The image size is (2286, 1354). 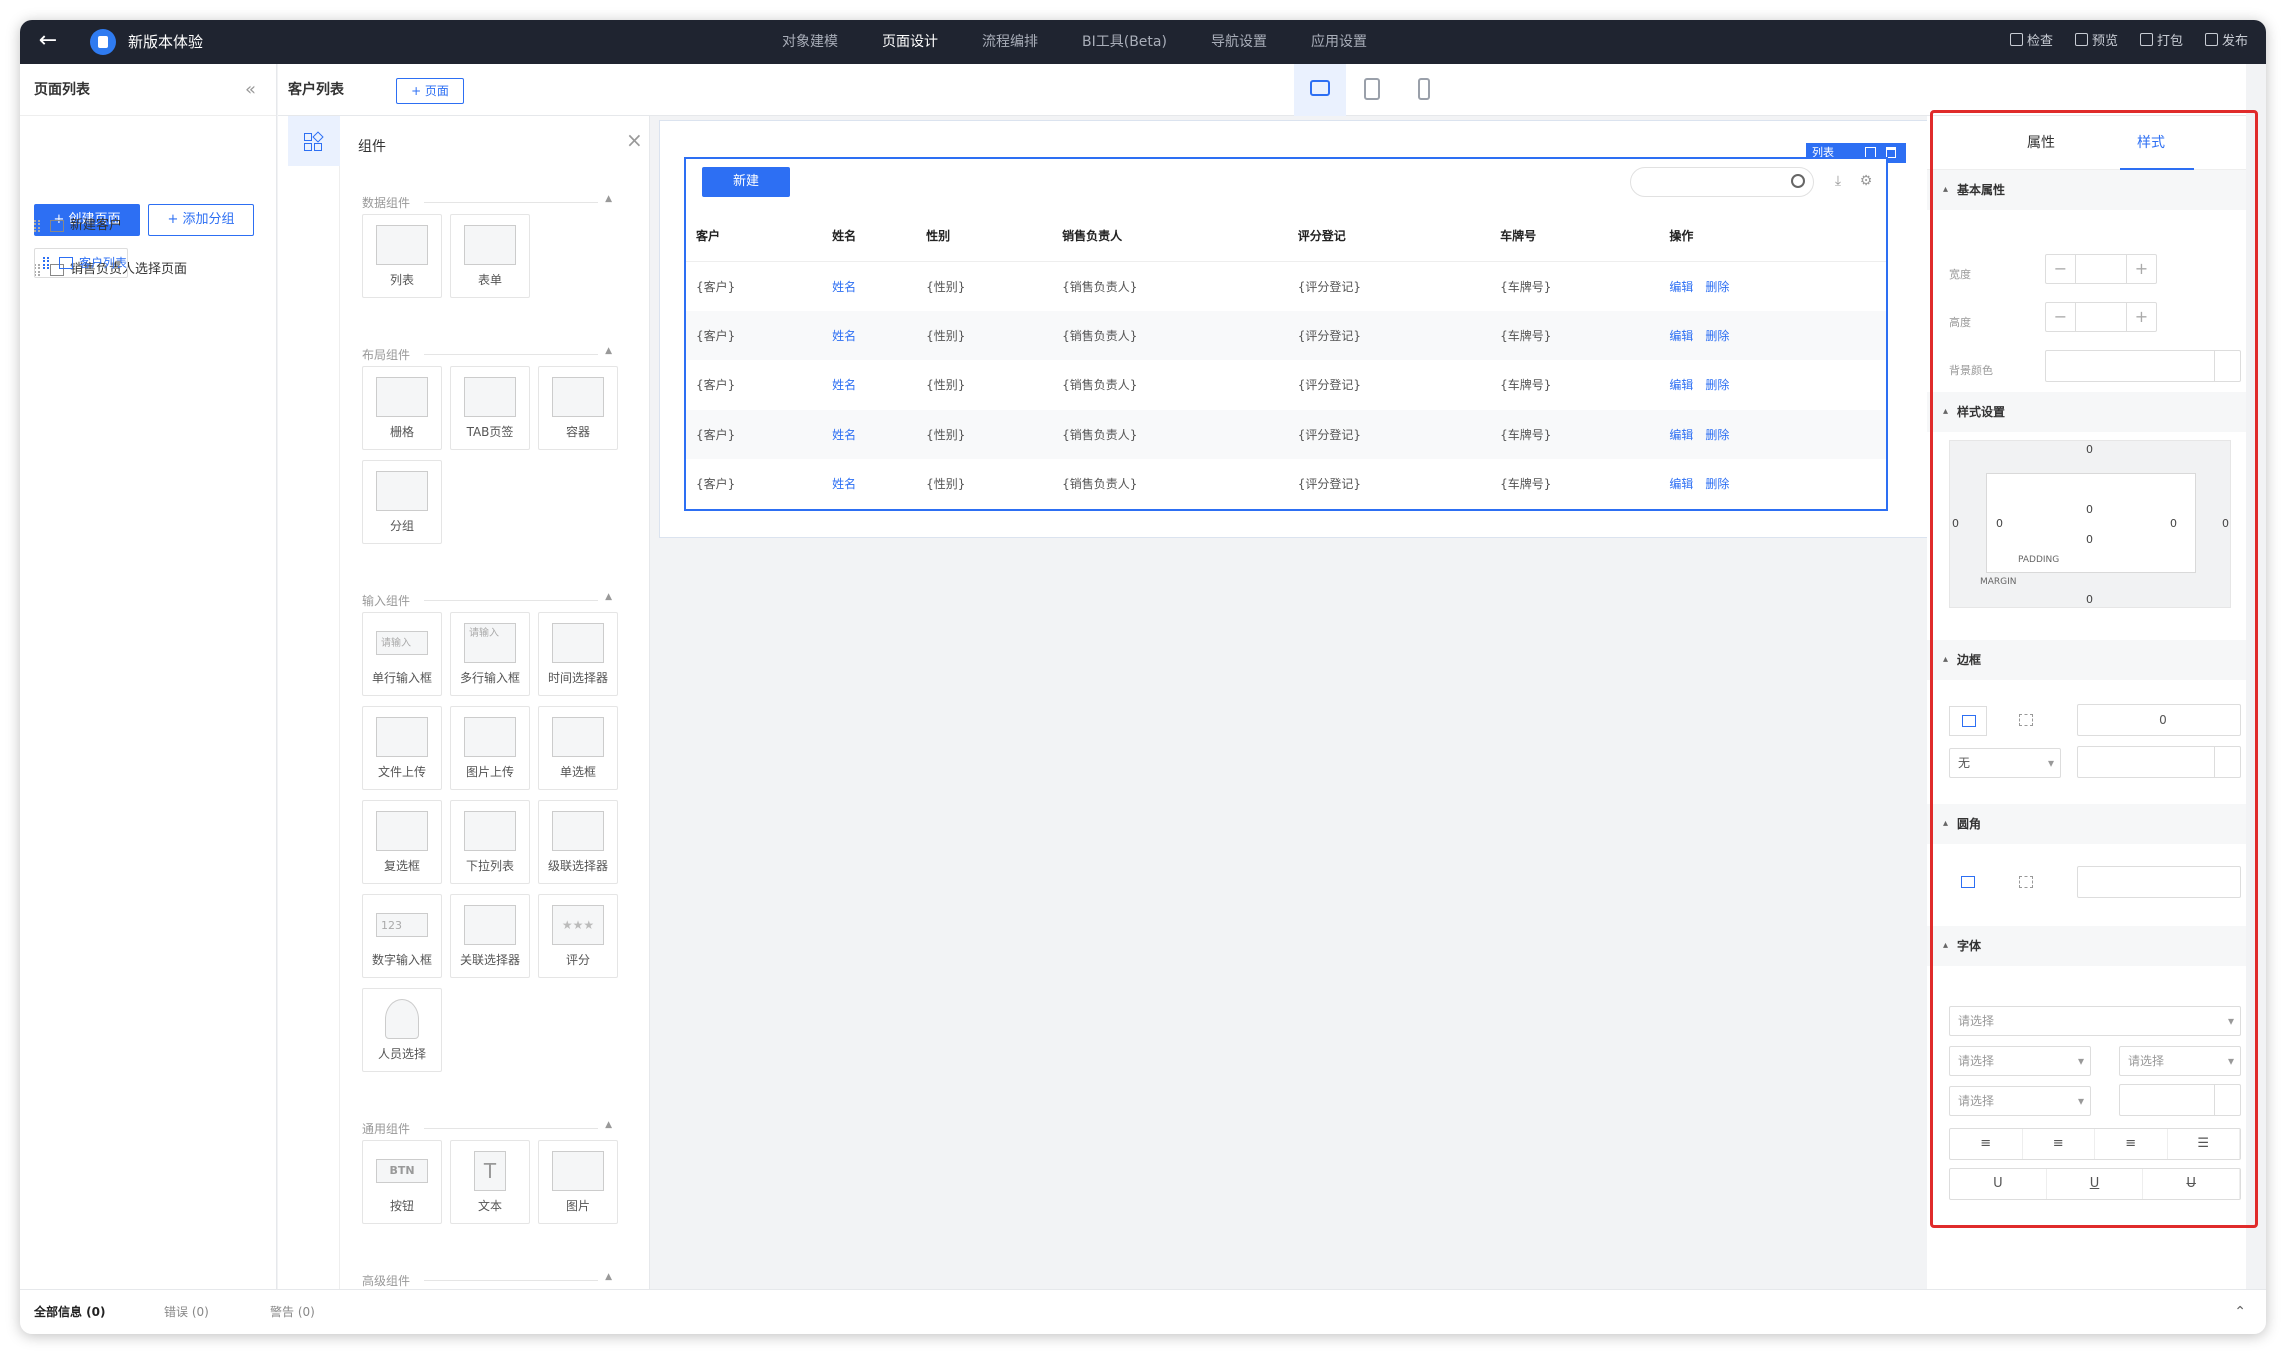 What do you see at coordinates (578, 654) in the screenshot?
I see `component-time-picker: 时间选择器` at bounding box center [578, 654].